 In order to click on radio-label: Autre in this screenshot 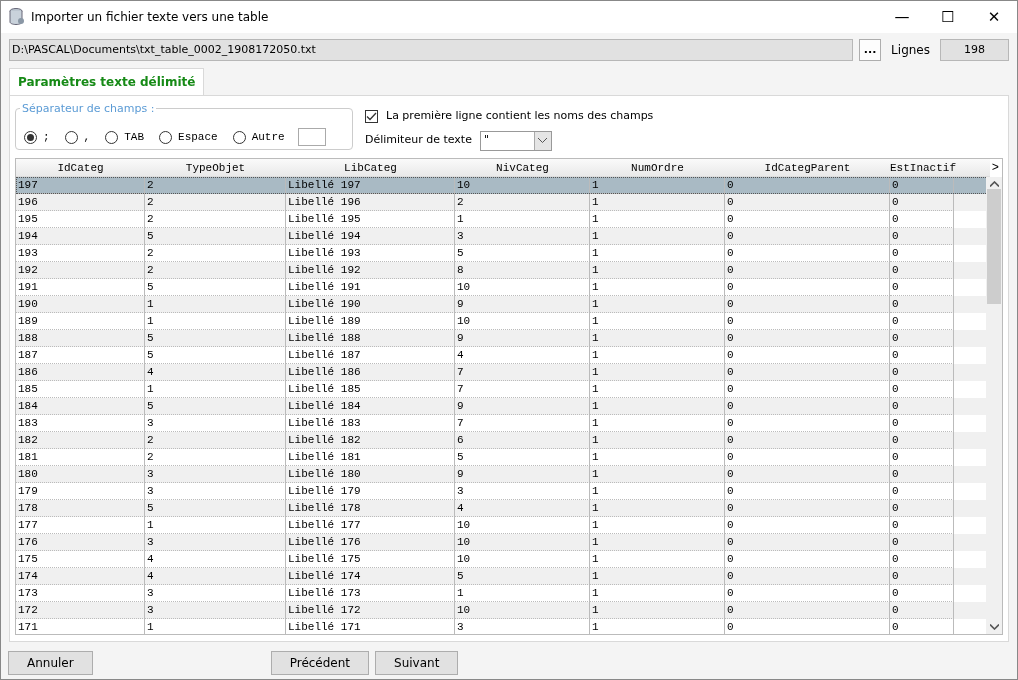, I will do `click(268, 137)`.